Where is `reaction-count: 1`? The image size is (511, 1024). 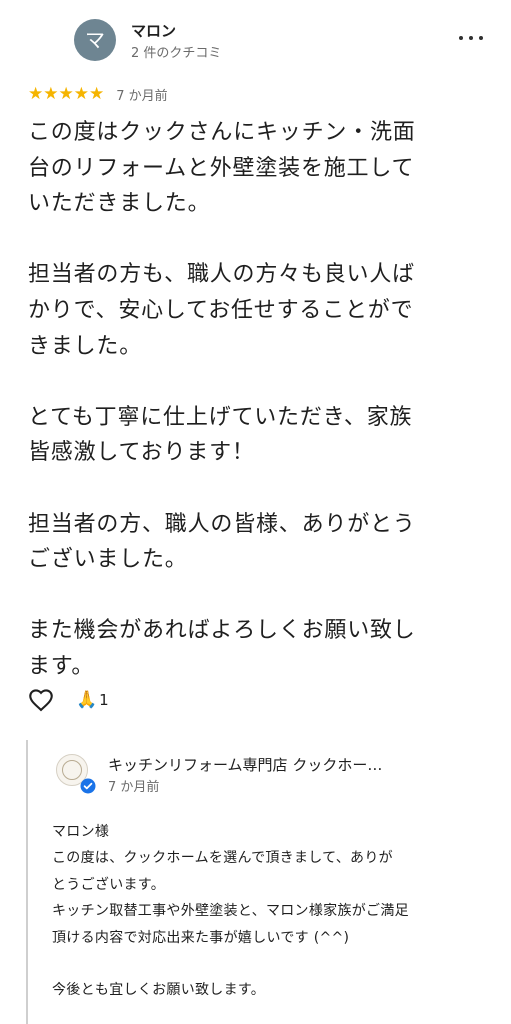
reaction-count: 1 is located at coordinates (104, 700).